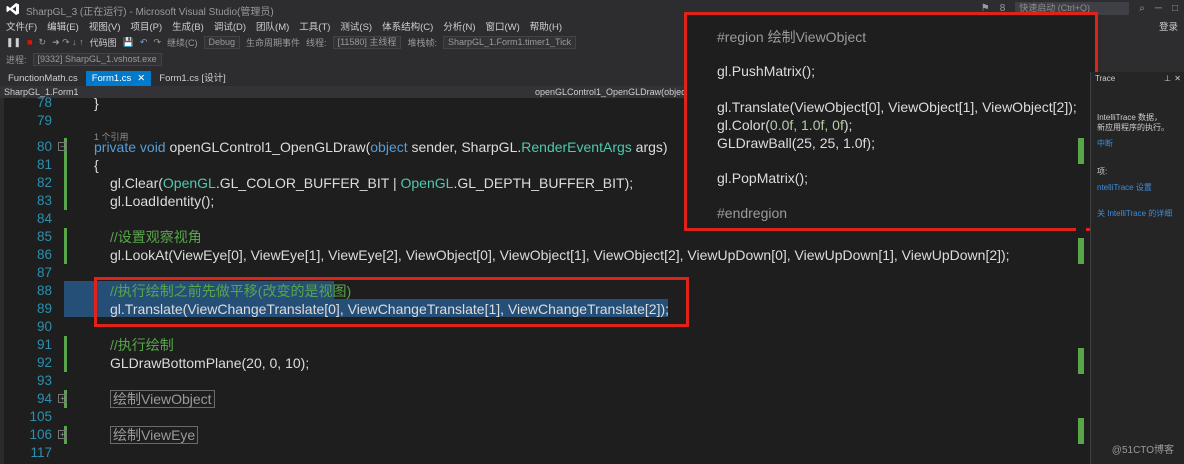  I want to click on stack-frame-select: SharpGL_1.Form1.timer1_Tick, so click(509, 42).